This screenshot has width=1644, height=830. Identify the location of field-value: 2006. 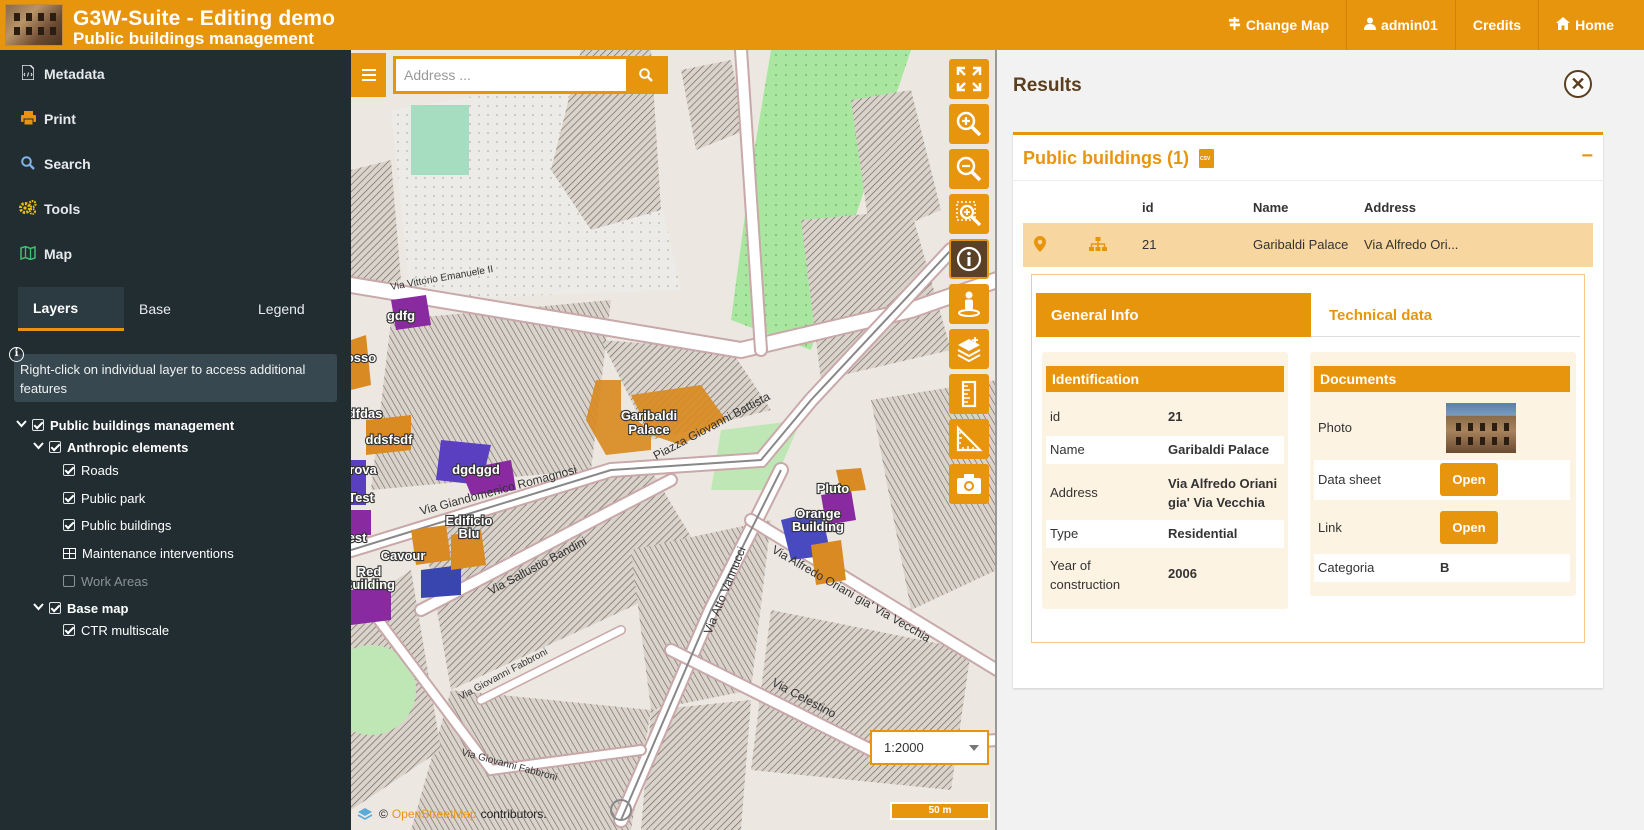
(1182, 573).